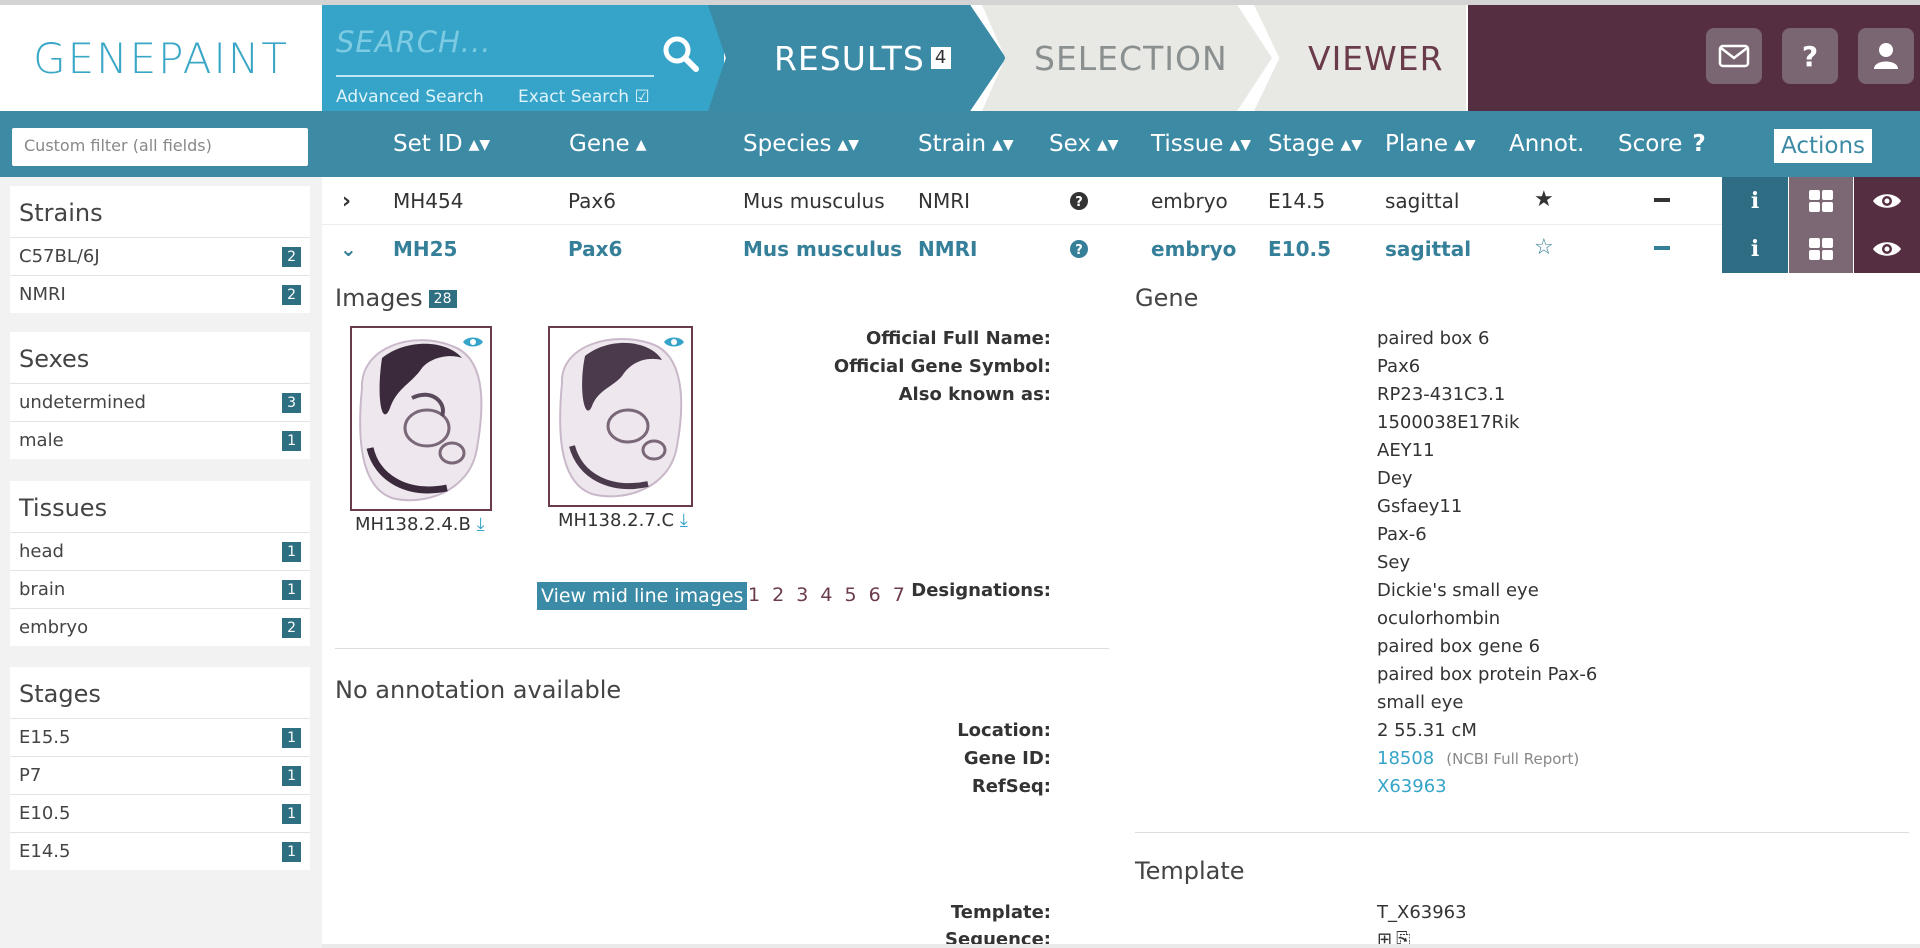 The image size is (1920, 948). I want to click on facet-item-label: head, so click(41, 551).